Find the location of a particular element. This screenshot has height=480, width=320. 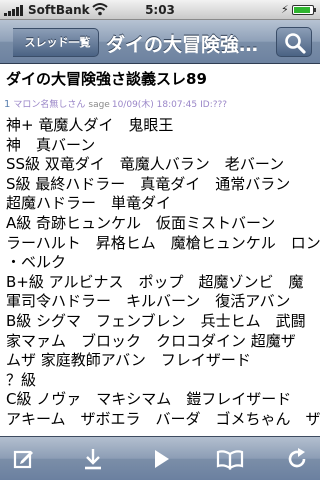

play-button is located at coordinates (163, 459).